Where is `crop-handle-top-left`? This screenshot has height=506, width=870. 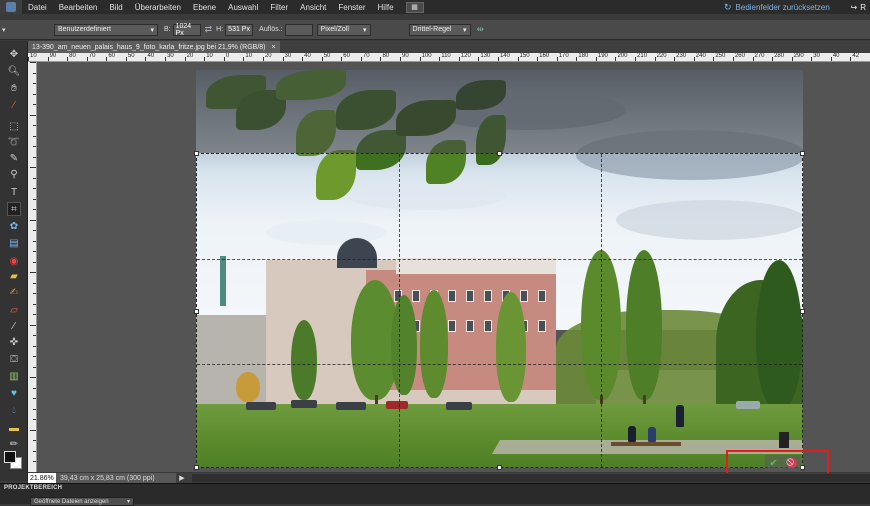
crop-handle-top-left is located at coordinates (196, 153).